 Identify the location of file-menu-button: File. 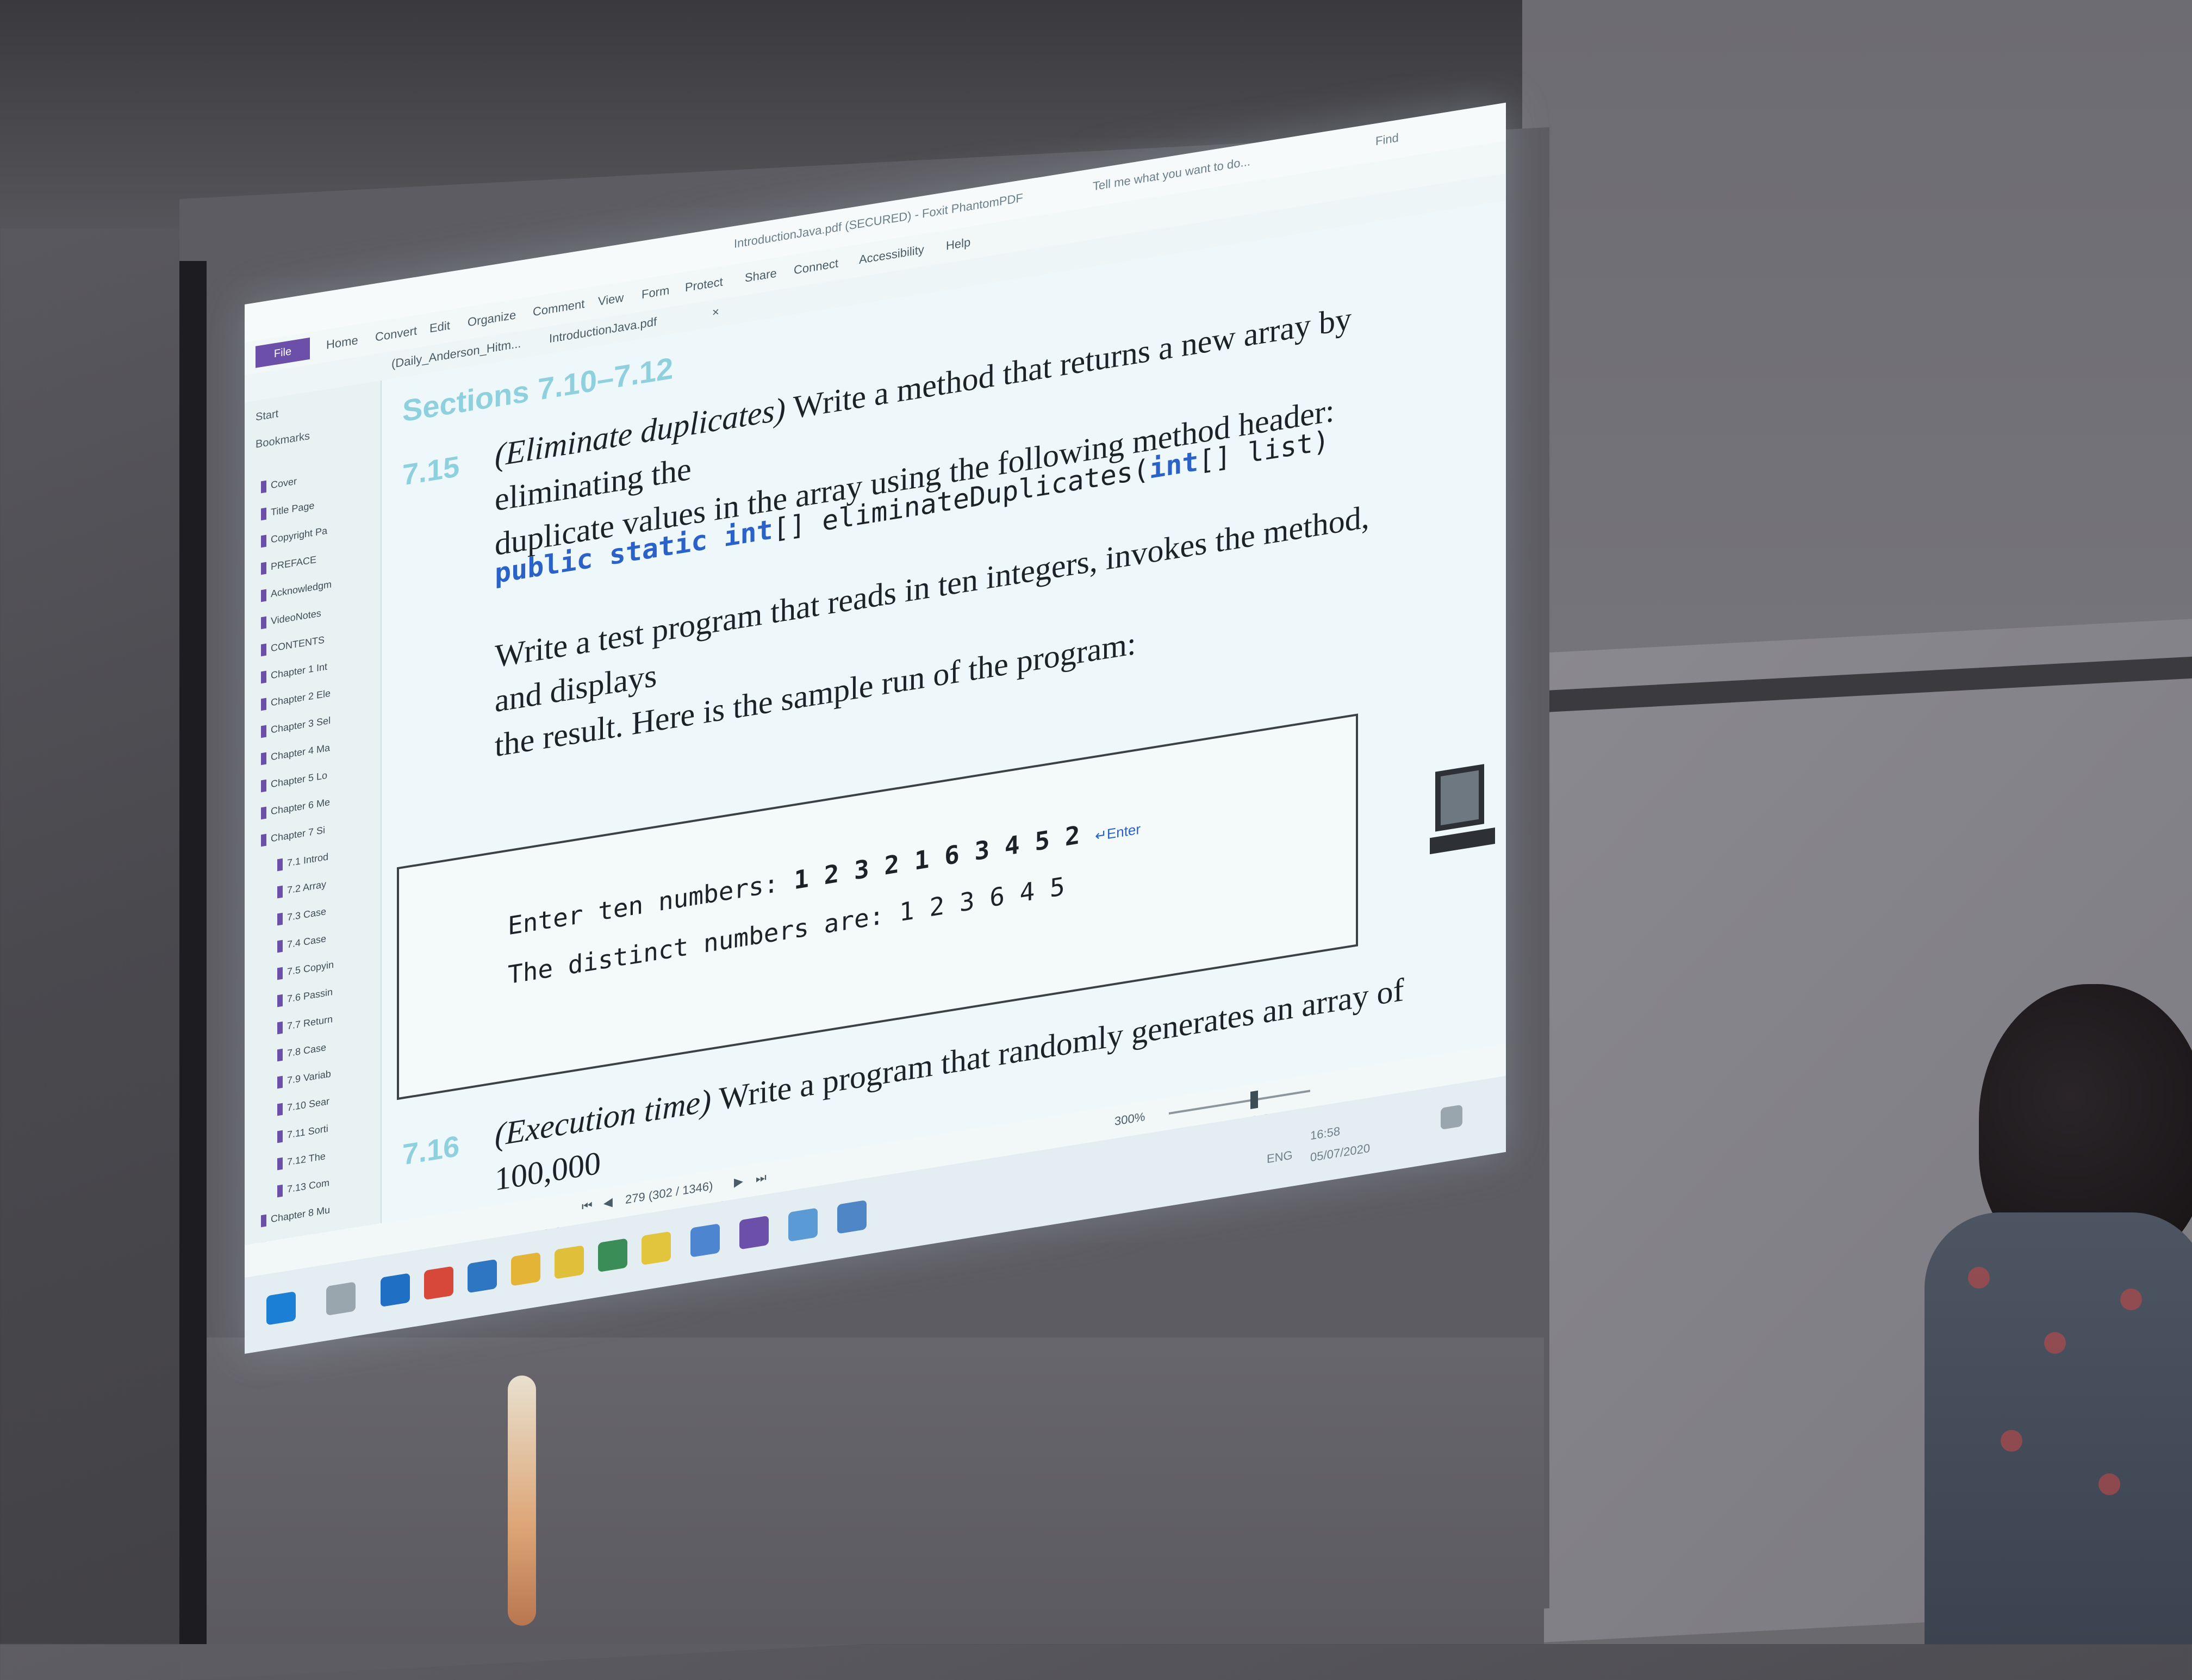
(283, 352).